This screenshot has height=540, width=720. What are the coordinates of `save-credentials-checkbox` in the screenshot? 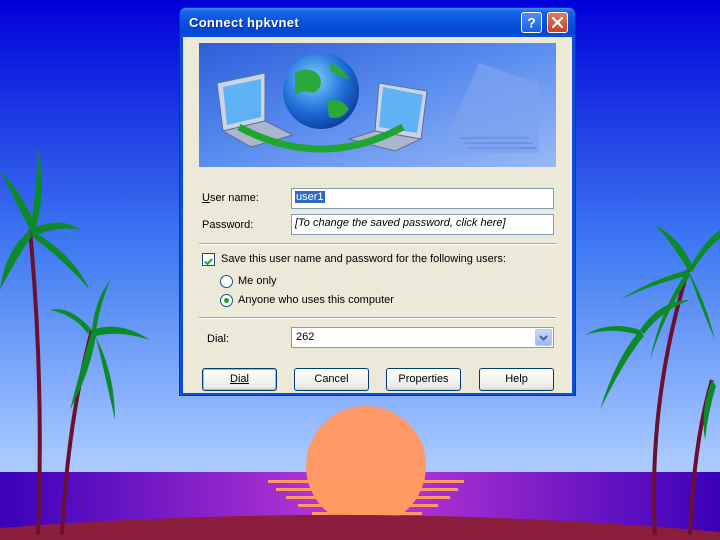 It's located at (208, 259).